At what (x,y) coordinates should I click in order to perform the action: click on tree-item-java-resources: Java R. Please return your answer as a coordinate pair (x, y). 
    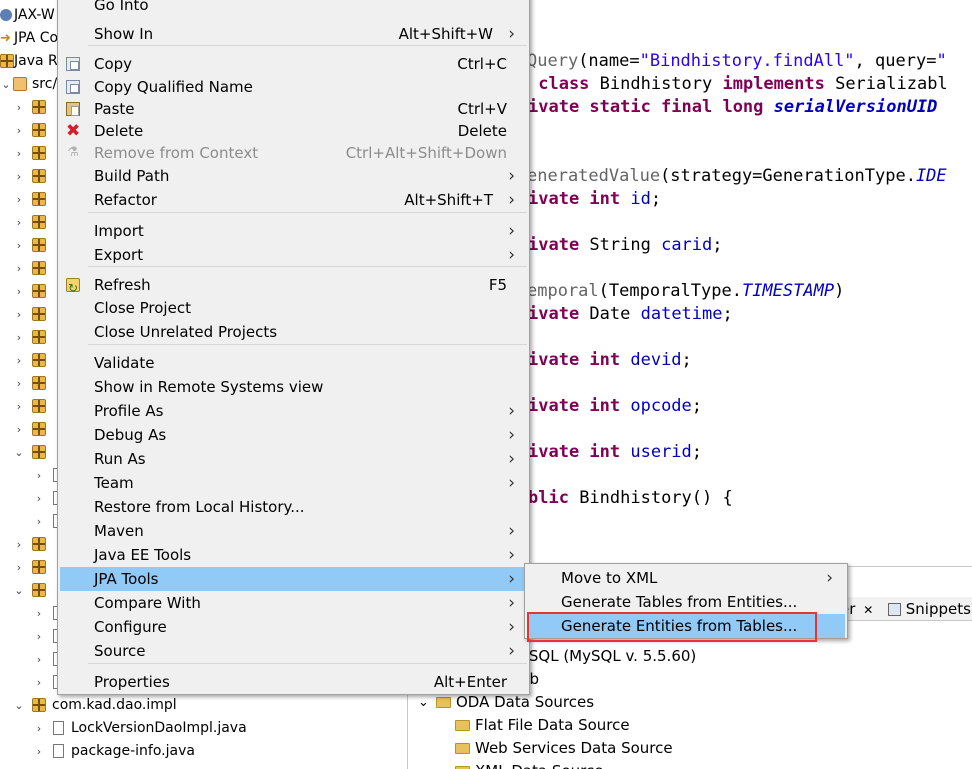
    Looking at the image, I should click on (30, 61).